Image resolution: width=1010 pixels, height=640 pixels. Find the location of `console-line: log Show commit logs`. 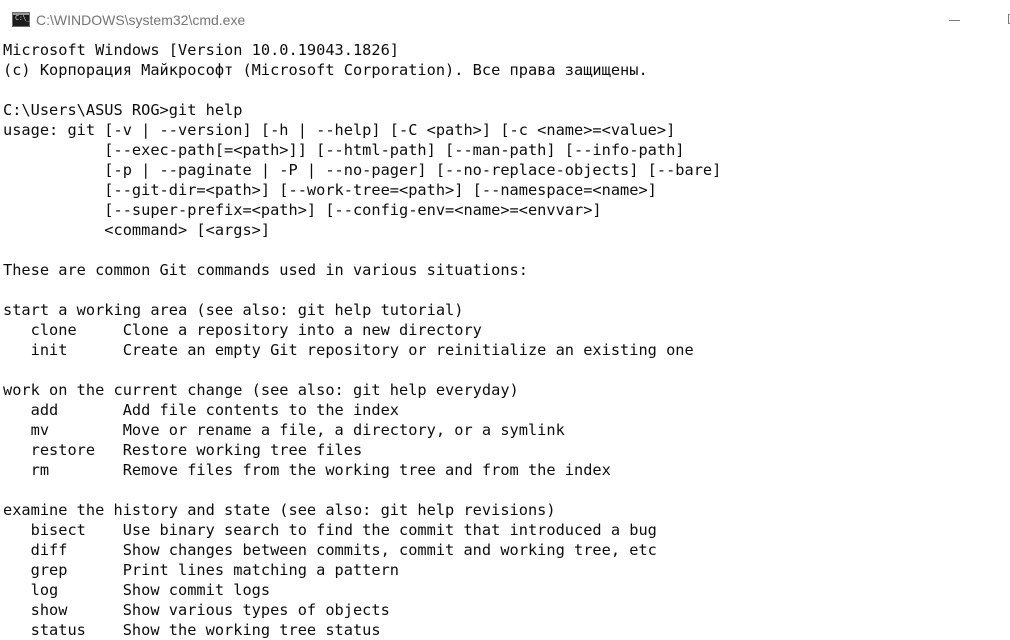

console-line: log Show commit logs is located at coordinates (137, 590).